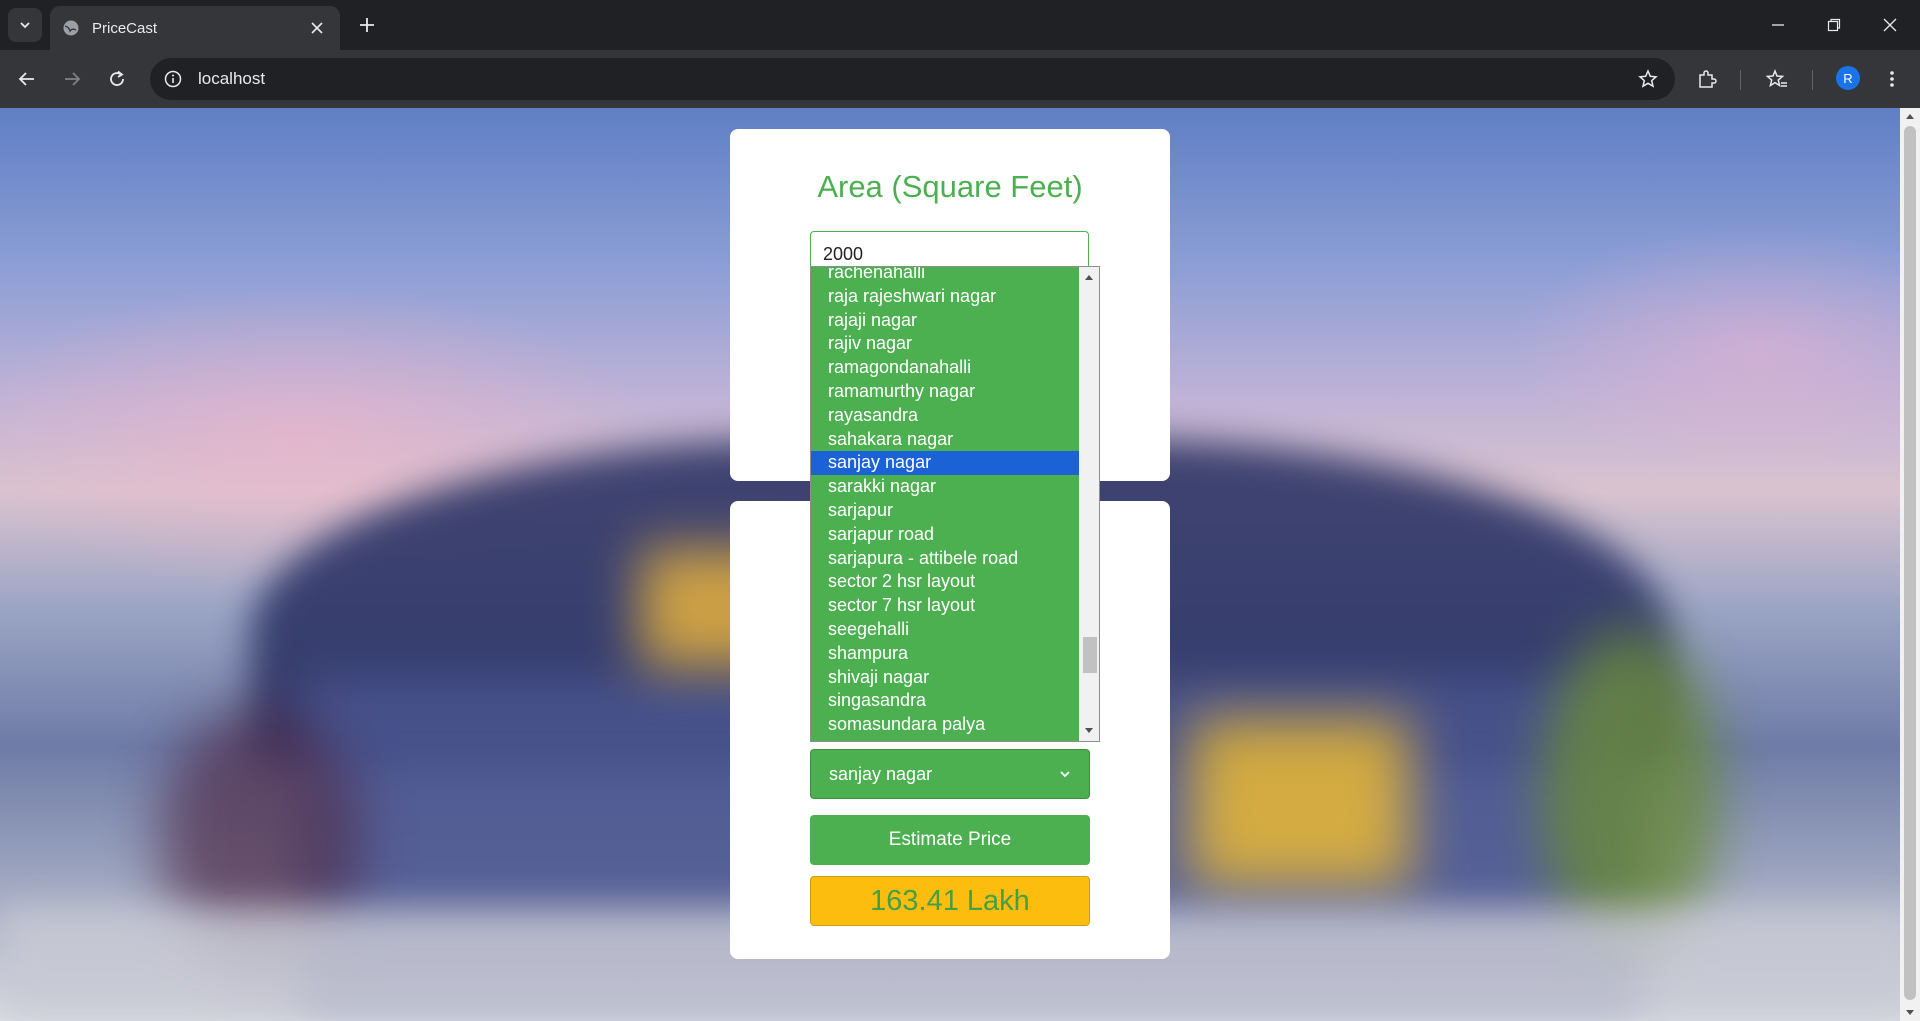 The width and height of the screenshot is (1920, 1021). I want to click on estimated-price-result: 163.41 Lakh, so click(950, 901).